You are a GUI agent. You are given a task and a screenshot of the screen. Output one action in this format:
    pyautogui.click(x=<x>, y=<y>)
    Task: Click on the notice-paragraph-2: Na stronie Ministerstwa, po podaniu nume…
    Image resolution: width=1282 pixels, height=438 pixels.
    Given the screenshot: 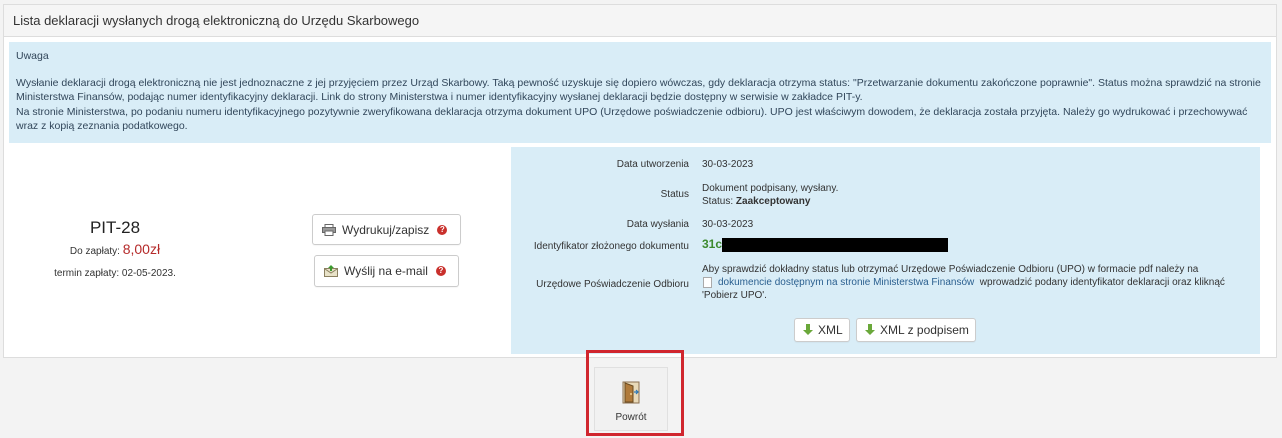 What is the action you would take?
    pyautogui.click(x=632, y=119)
    